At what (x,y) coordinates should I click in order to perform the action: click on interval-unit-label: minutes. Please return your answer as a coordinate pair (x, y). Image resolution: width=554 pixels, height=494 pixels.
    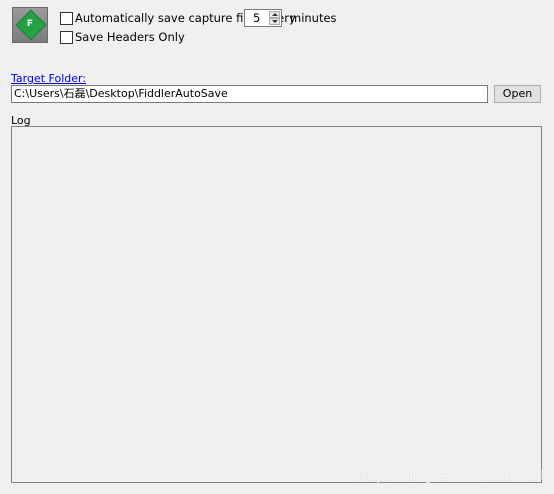
    Looking at the image, I should click on (313, 18).